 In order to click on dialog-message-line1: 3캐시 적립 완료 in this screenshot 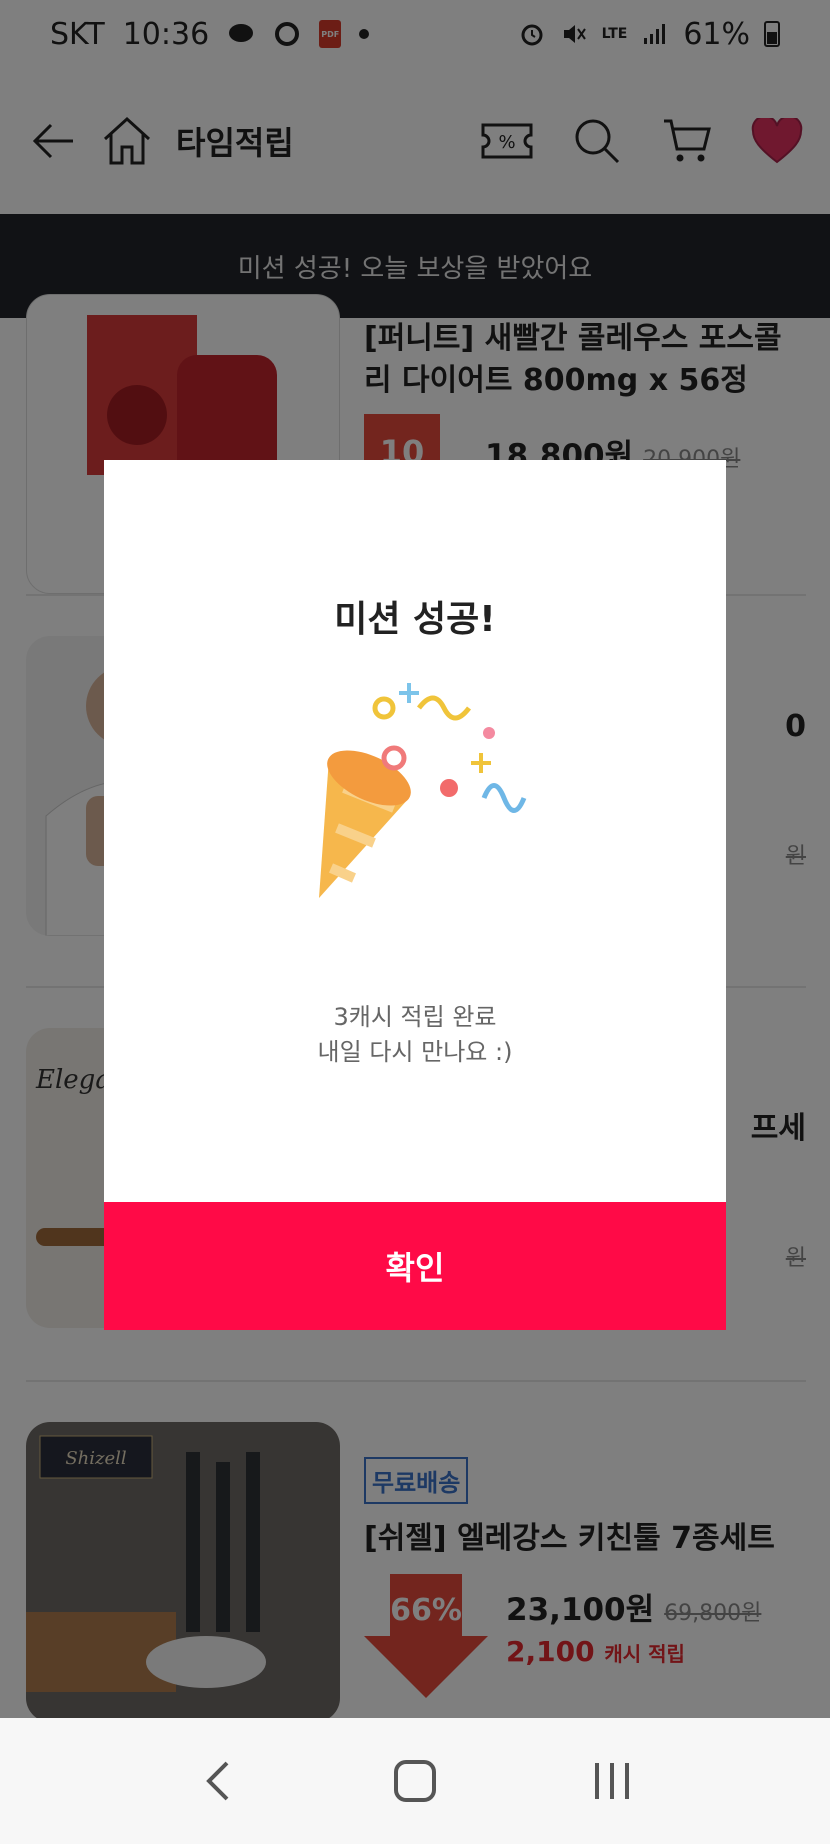, I will do `click(415, 1017)`.